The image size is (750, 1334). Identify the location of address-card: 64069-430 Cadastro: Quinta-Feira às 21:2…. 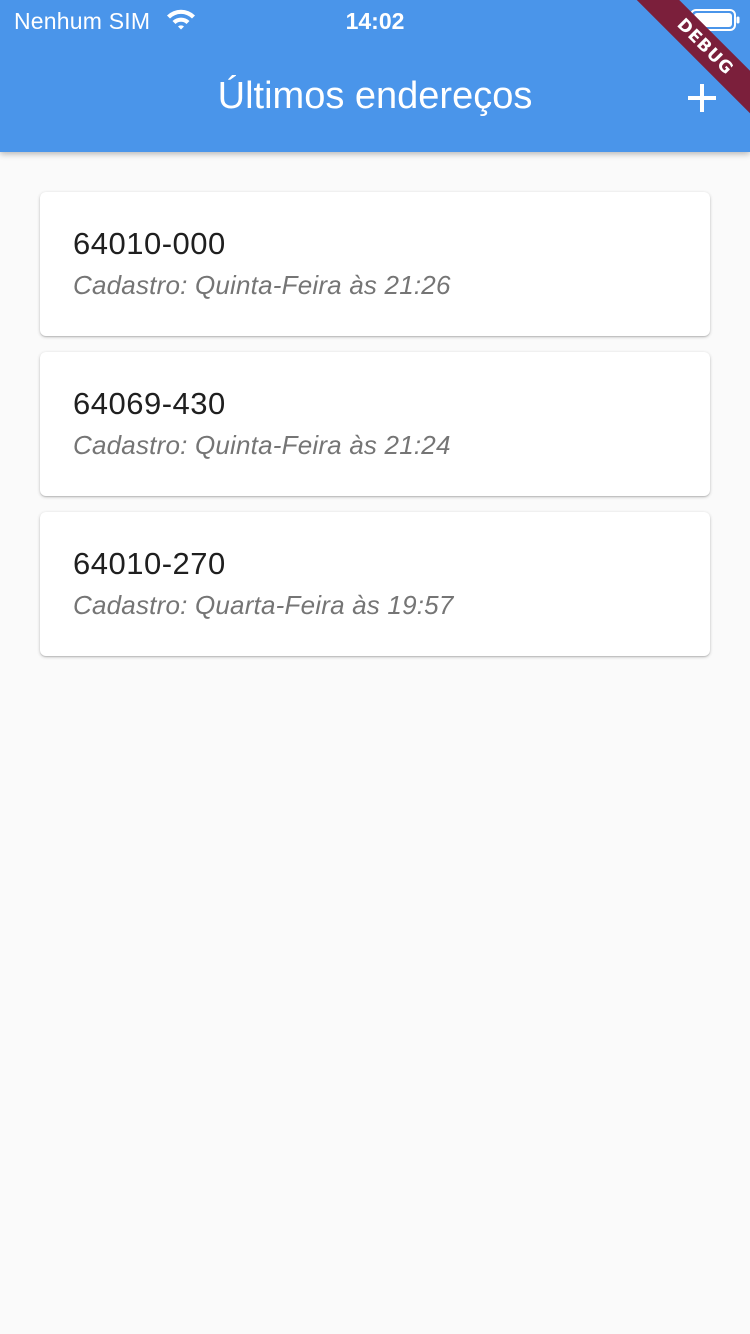
(375, 424).